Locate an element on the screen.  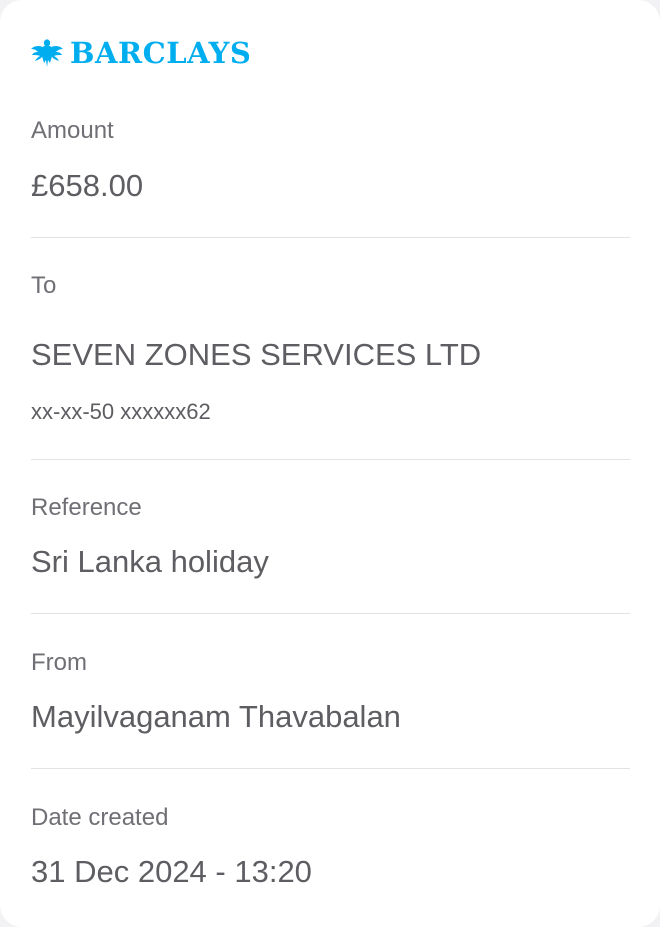
amount-value: £658.00 is located at coordinates (87, 185).